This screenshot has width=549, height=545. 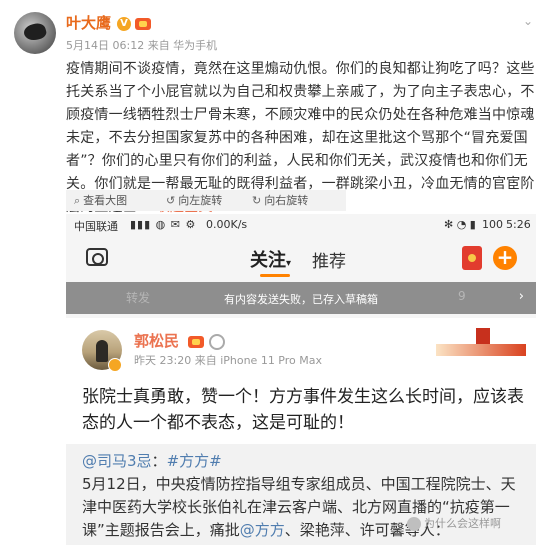 What do you see at coordinates (414, 524) in the screenshot?
I see `watermark-logo-icon` at bounding box center [414, 524].